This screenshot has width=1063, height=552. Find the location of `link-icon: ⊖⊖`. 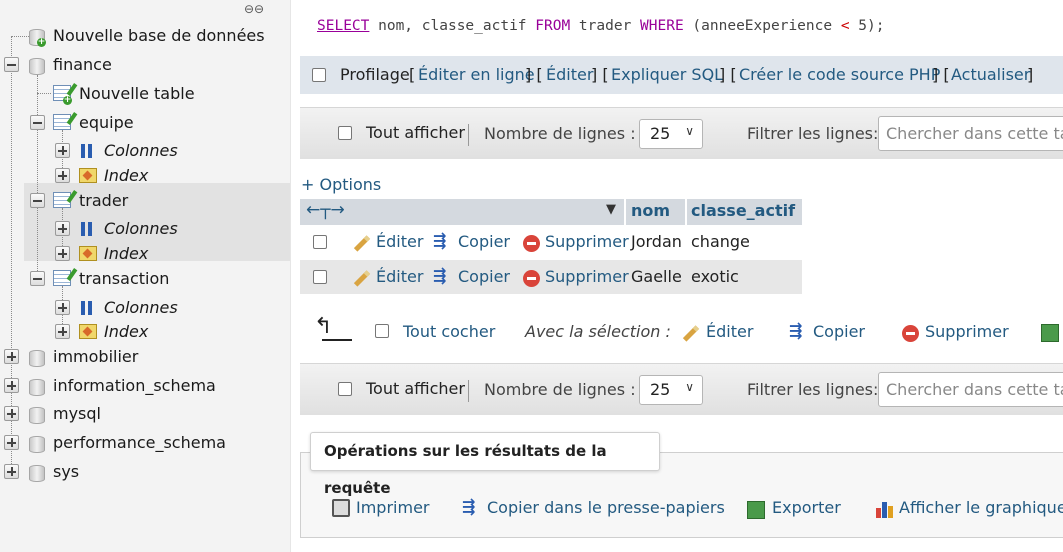

link-icon: ⊖⊖ is located at coordinates (254, 9).